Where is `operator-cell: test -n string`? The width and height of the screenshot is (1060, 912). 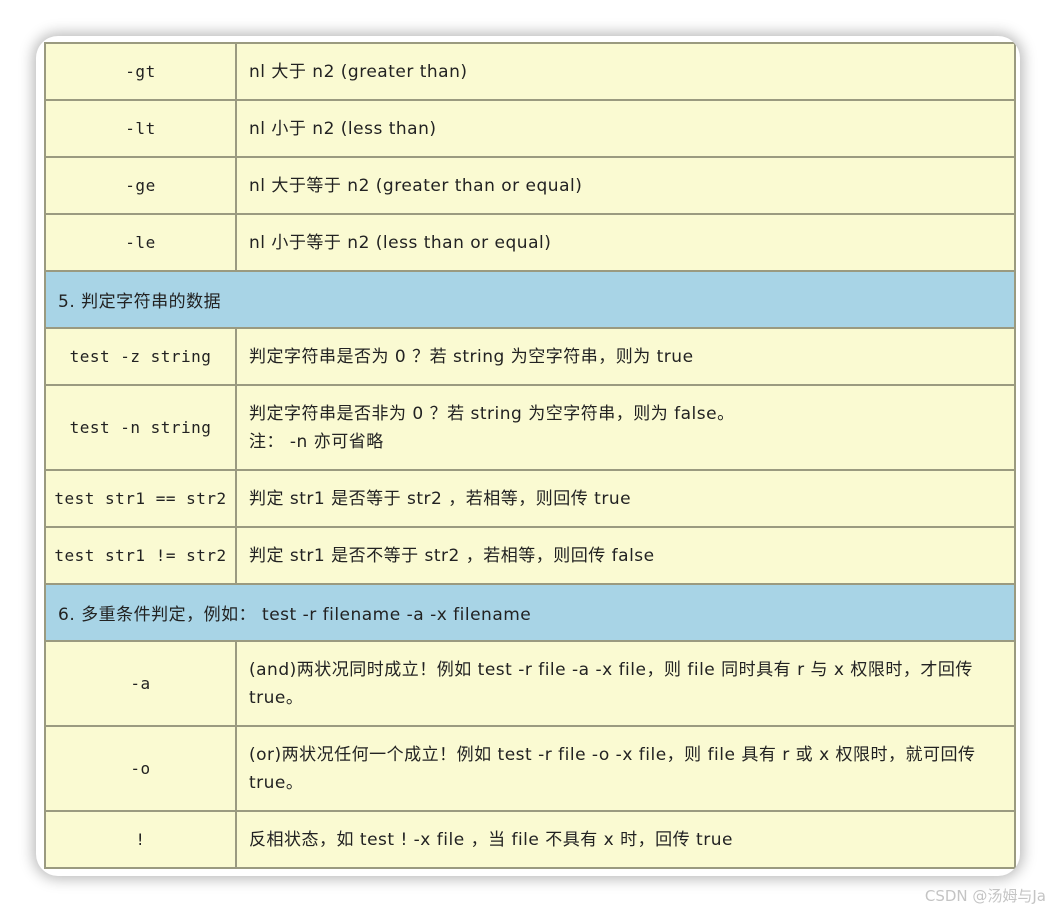 operator-cell: test -n string is located at coordinates (140, 427).